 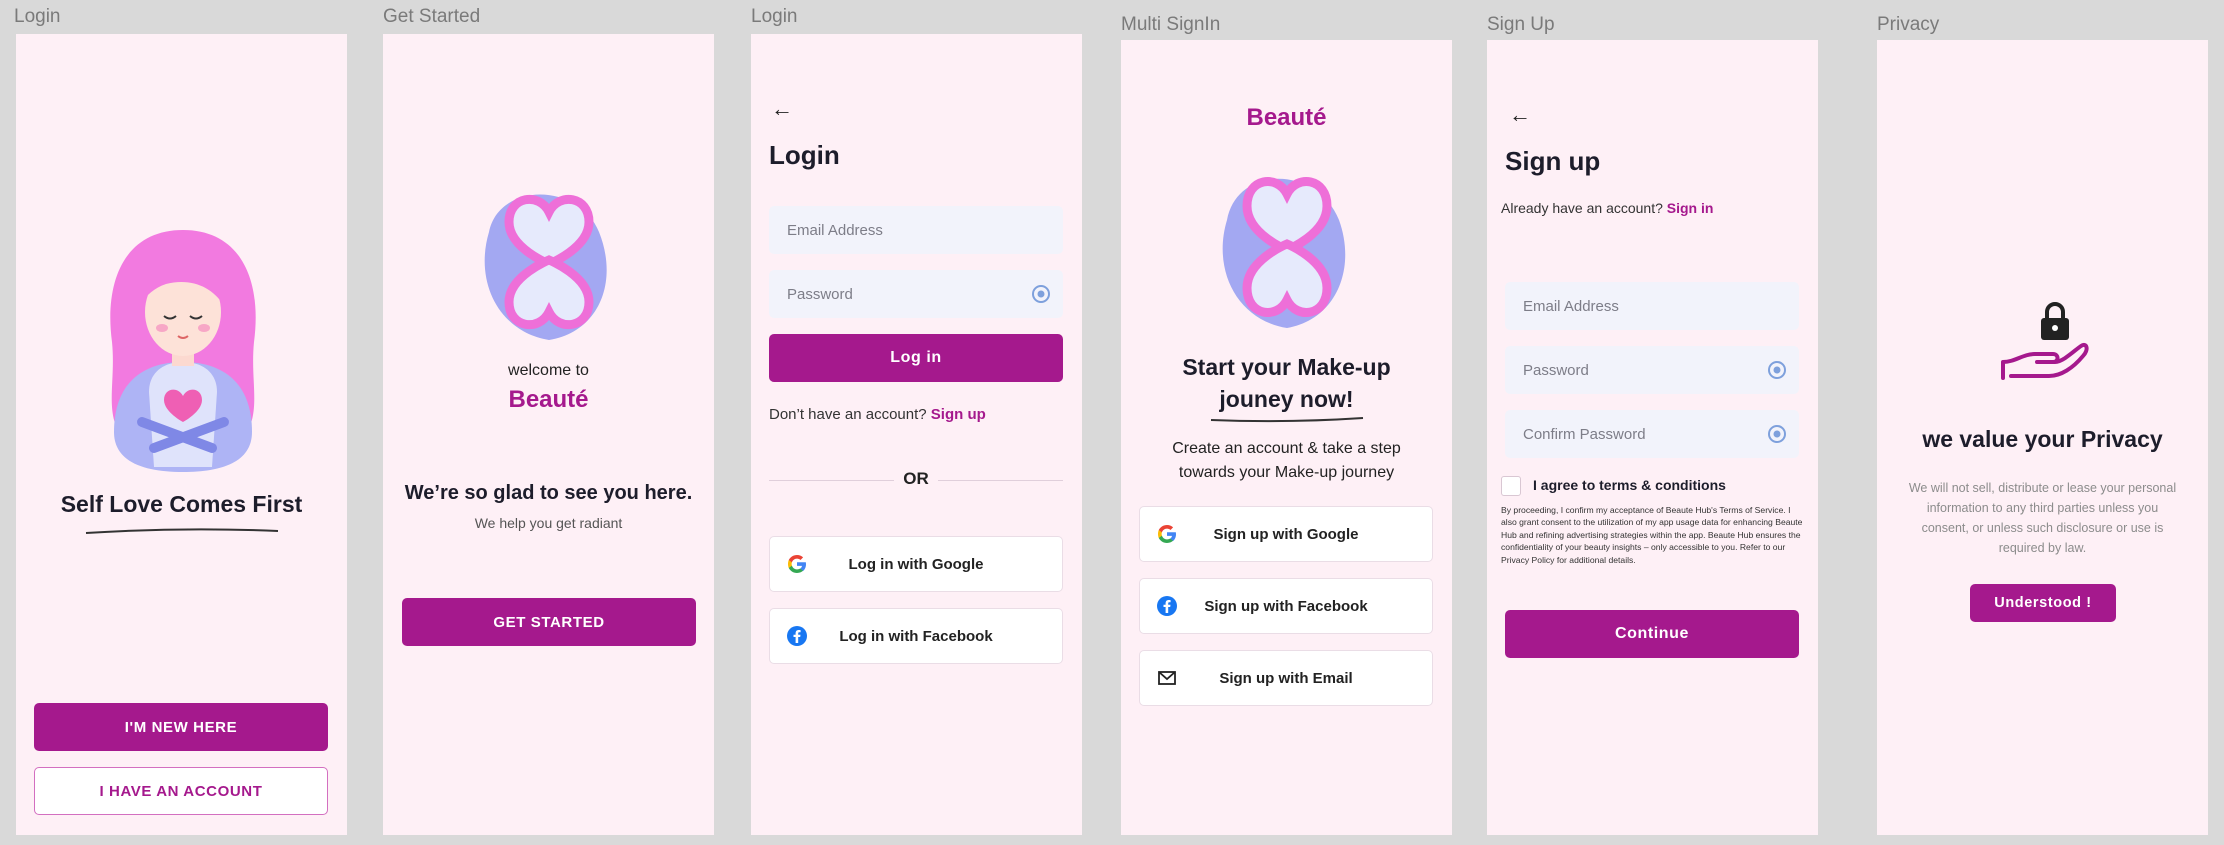 What do you see at coordinates (181, 504) in the screenshot?
I see `landing-headline: Self Love Comes First` at bounding box center [181, 504].